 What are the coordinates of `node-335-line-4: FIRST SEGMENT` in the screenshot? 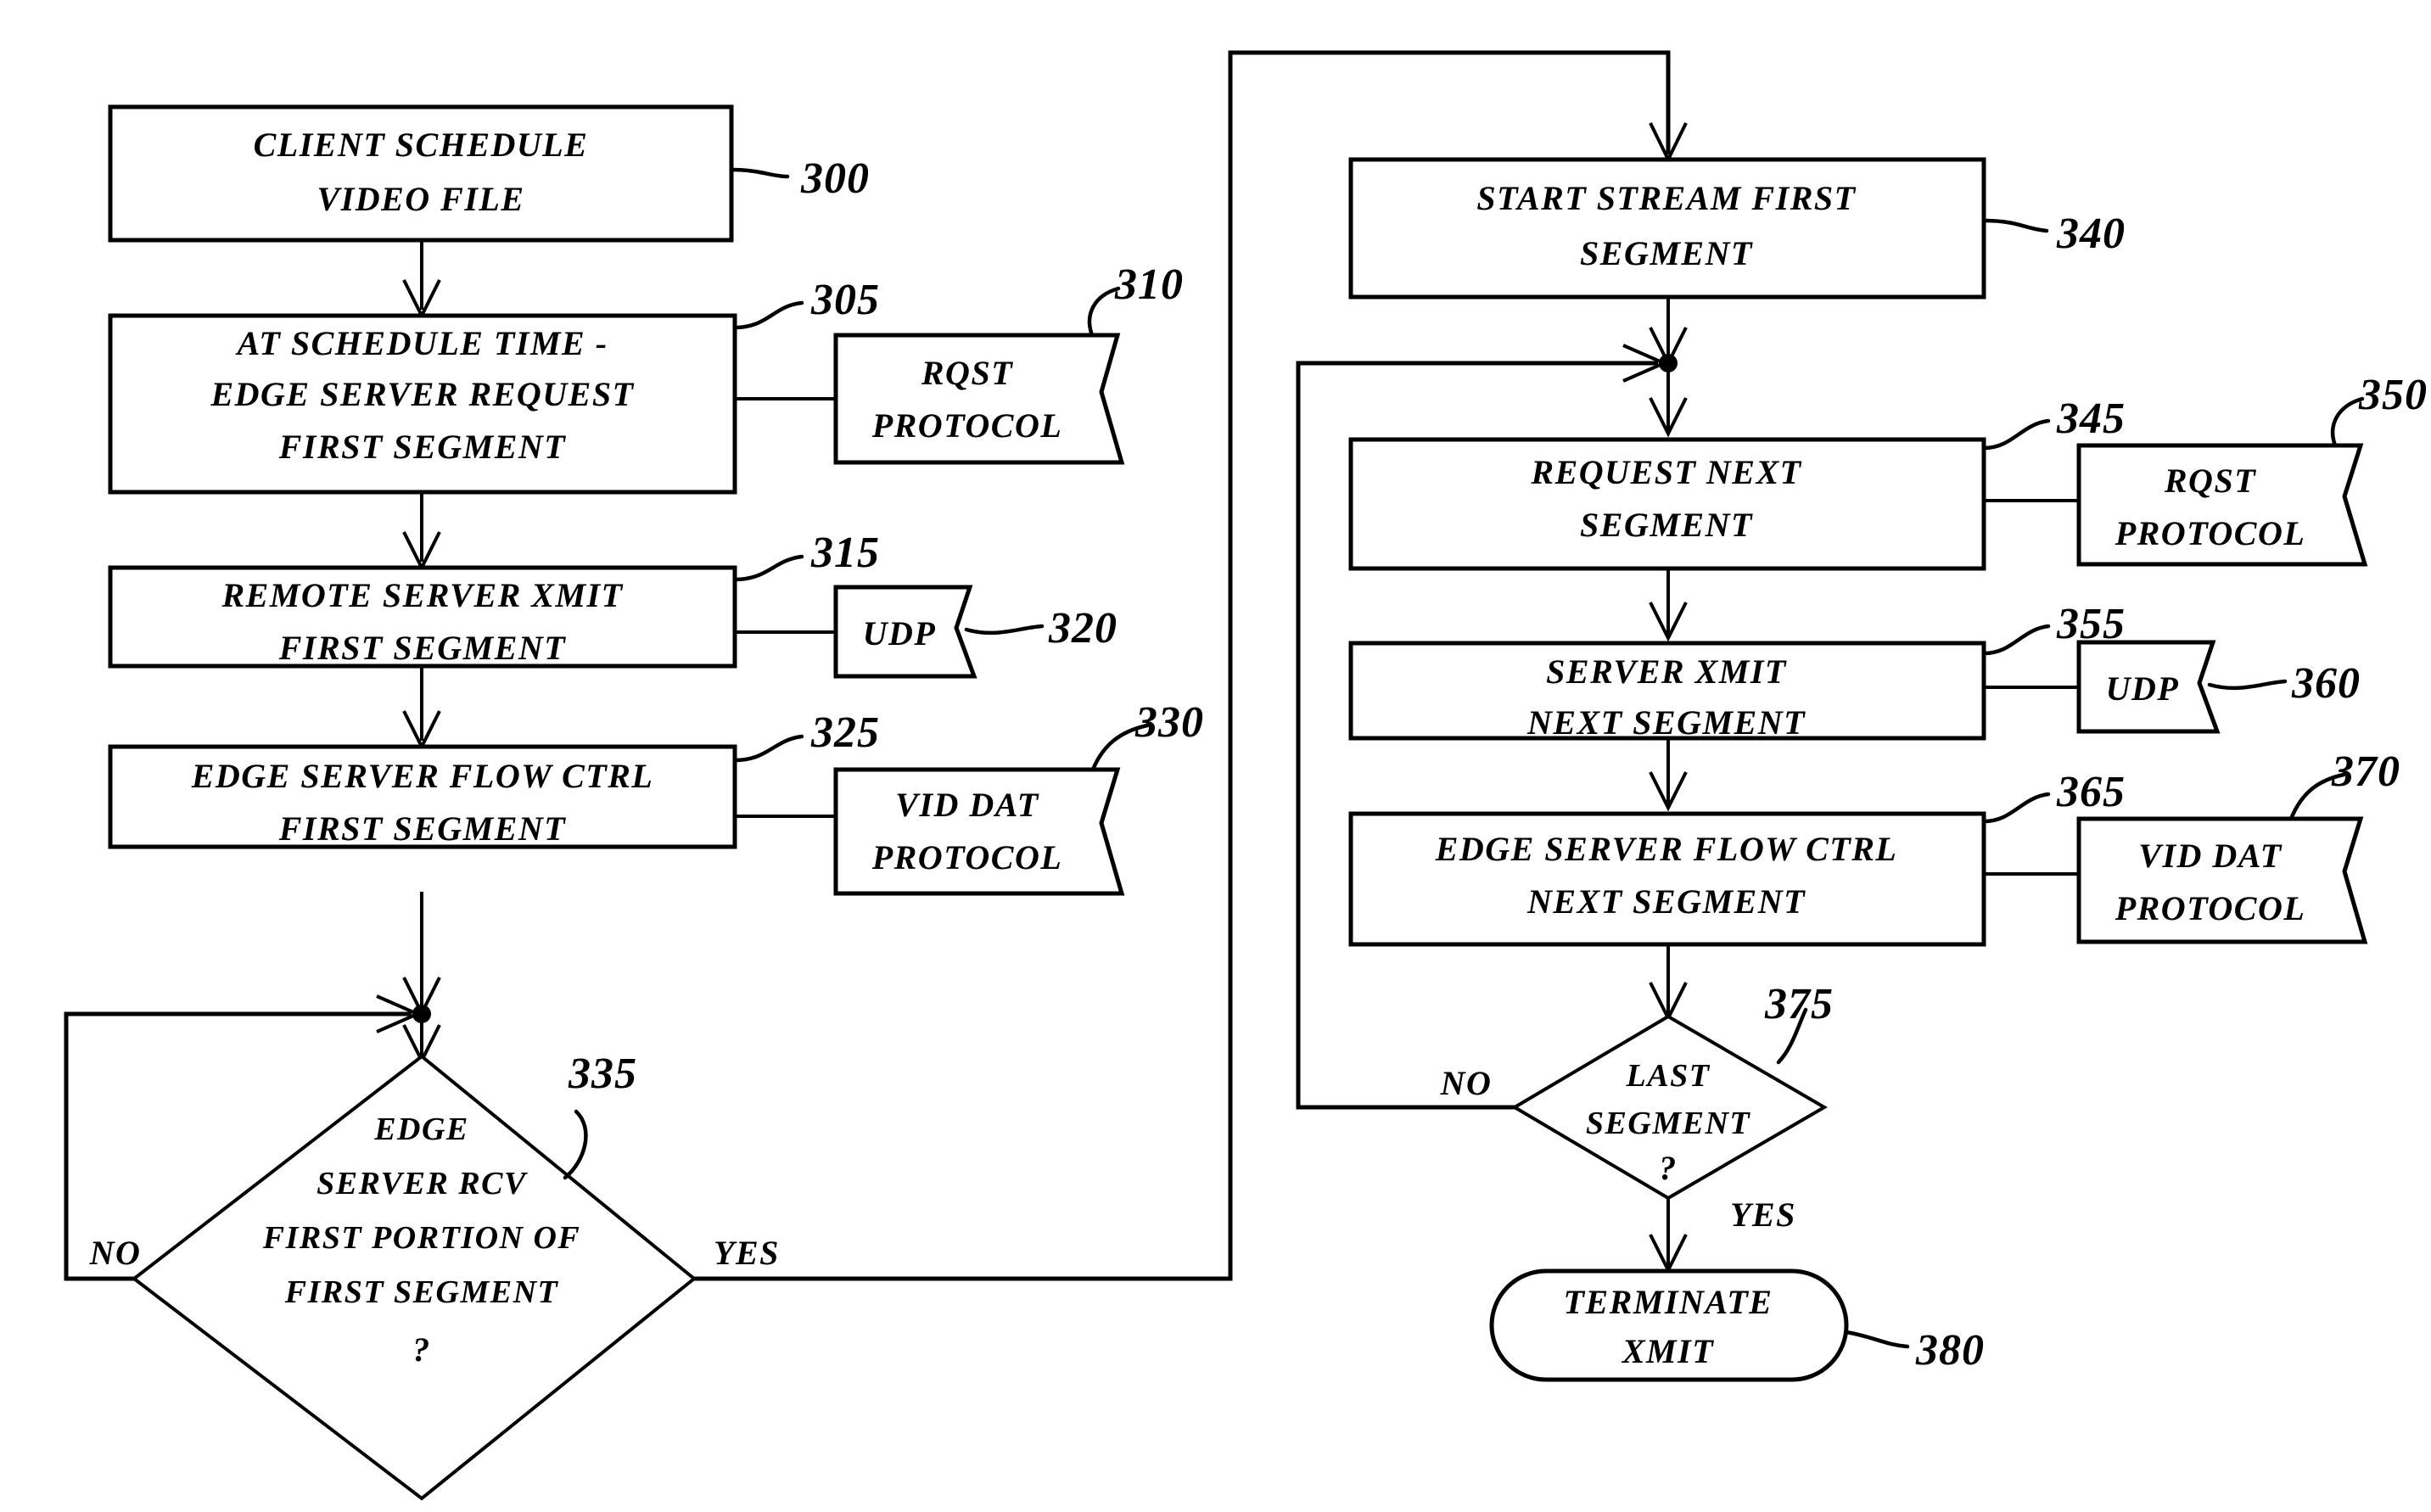 It's located at (421, 1292).